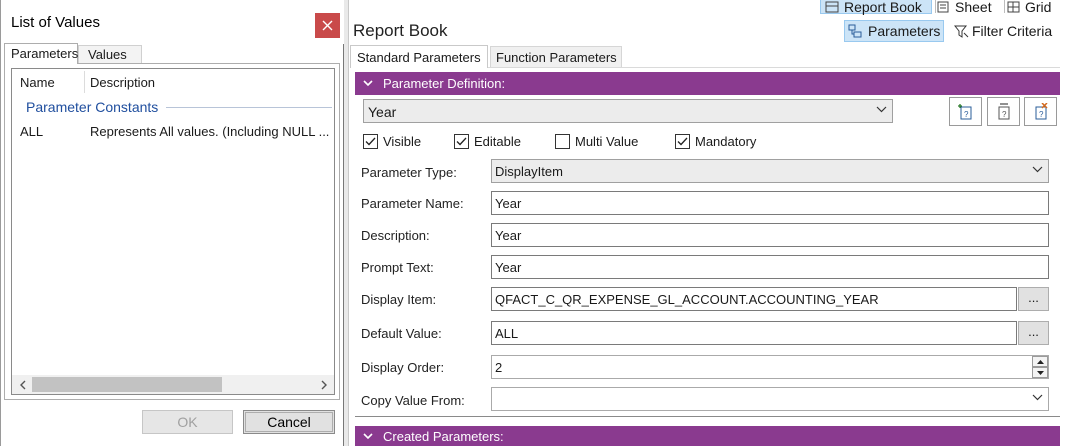 The height and width of the screenshot is (446, 1068). What do you see at coordinates (409, 172) in the screenshot?
I see `parameter-type-label: Parameter Type:` at bounding box center [409, 172].